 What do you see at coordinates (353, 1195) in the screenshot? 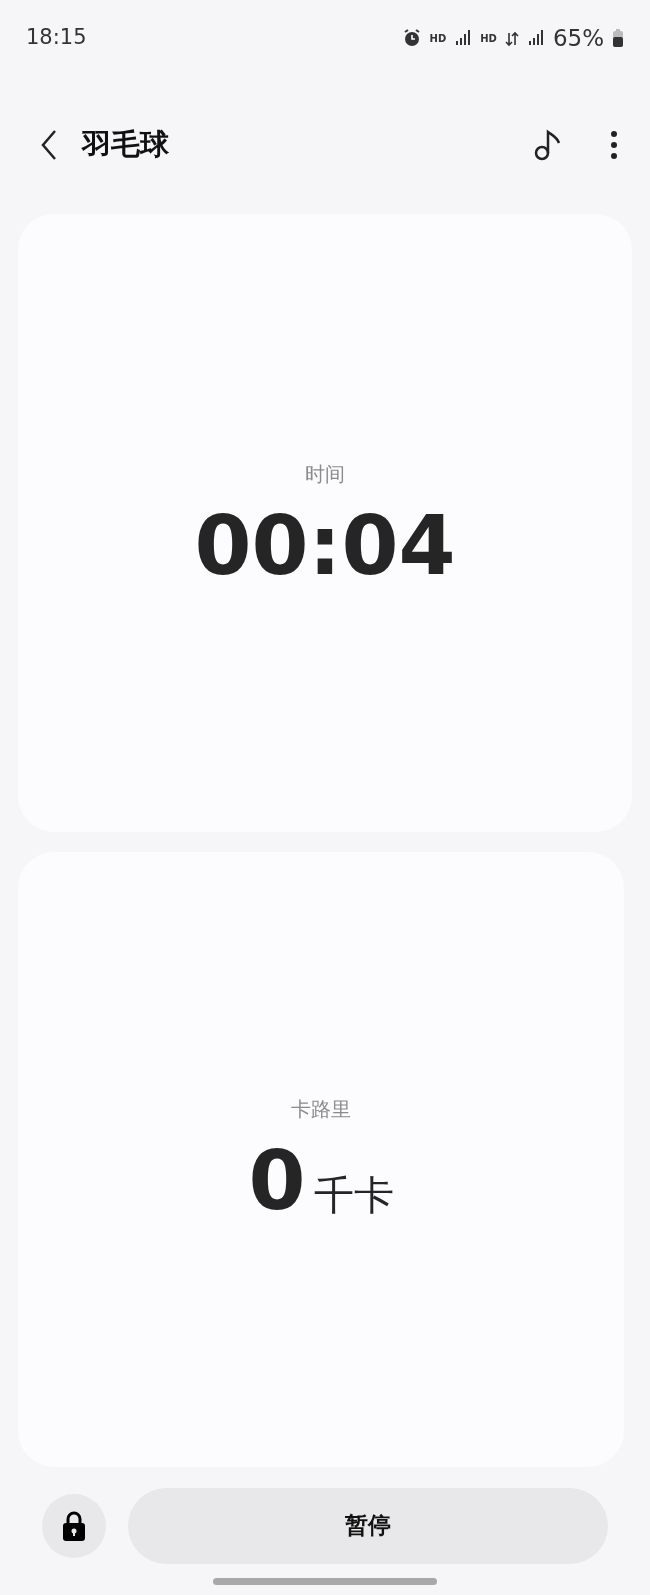
I see `metric-unit: 千卡` at bounding box center [353, 1195].